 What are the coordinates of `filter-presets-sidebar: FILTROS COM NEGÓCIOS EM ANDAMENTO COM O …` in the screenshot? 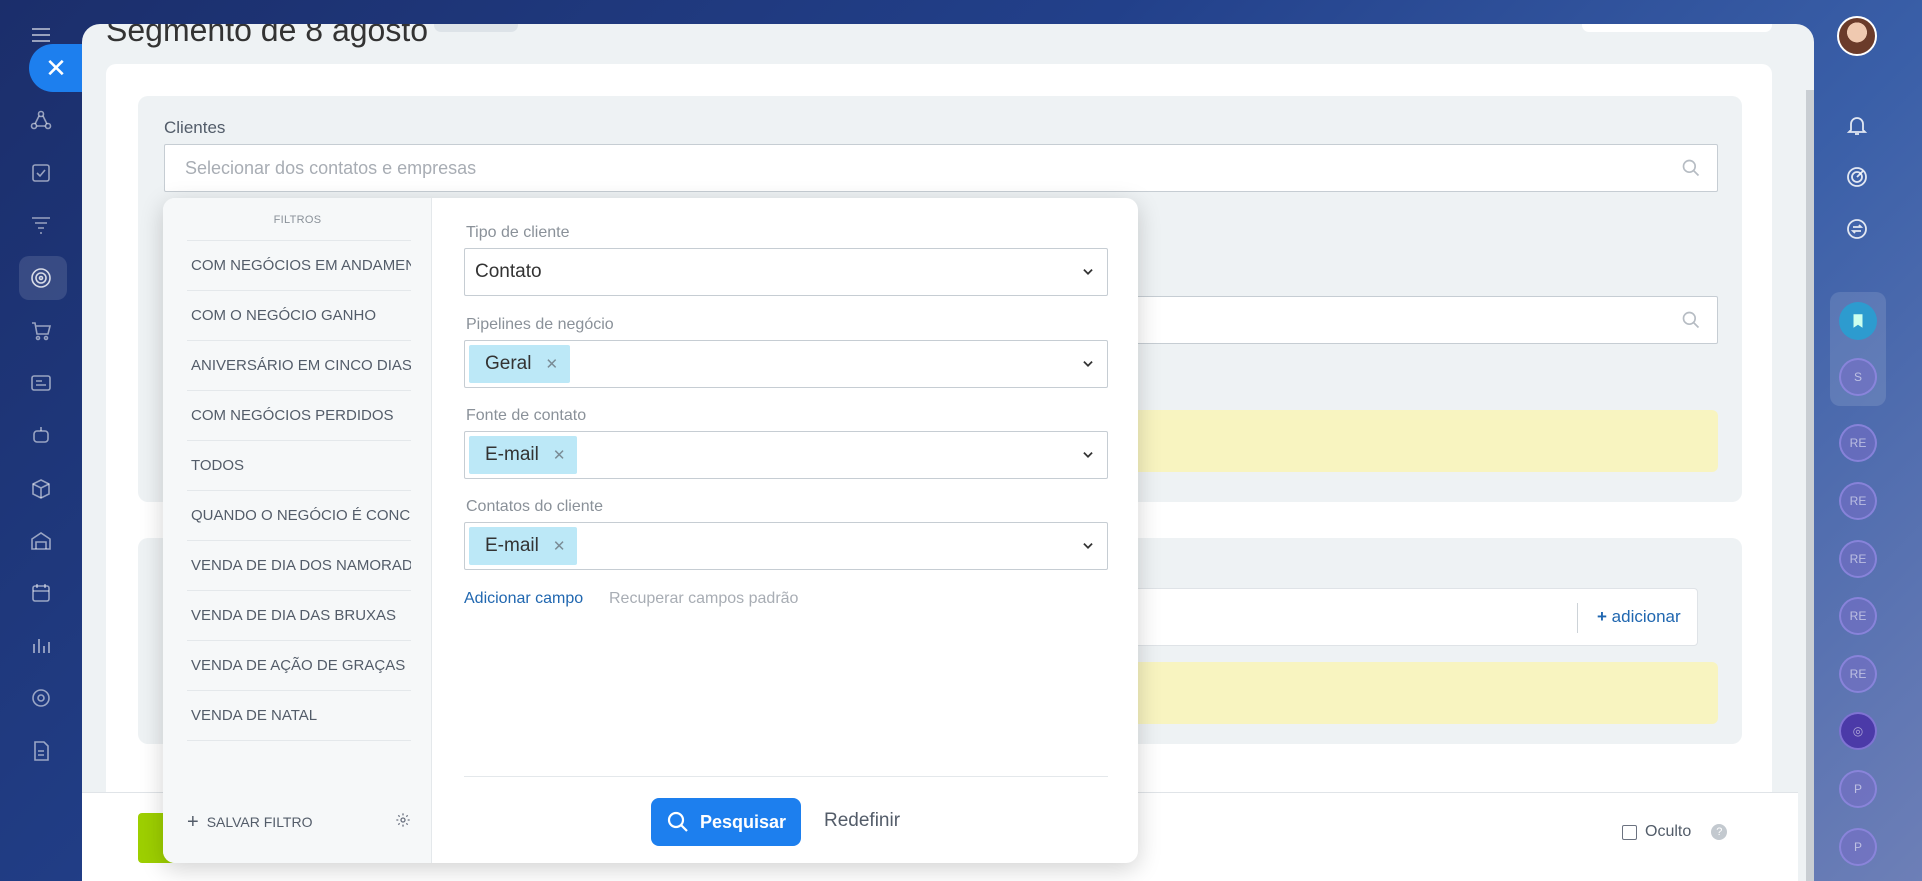 It's located at (297, 530).